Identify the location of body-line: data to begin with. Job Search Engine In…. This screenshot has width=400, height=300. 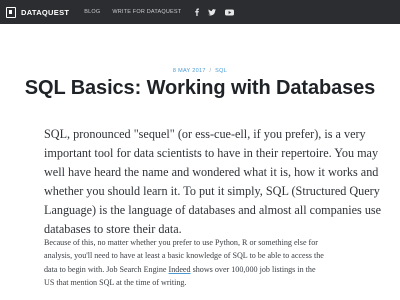
(210, 269).